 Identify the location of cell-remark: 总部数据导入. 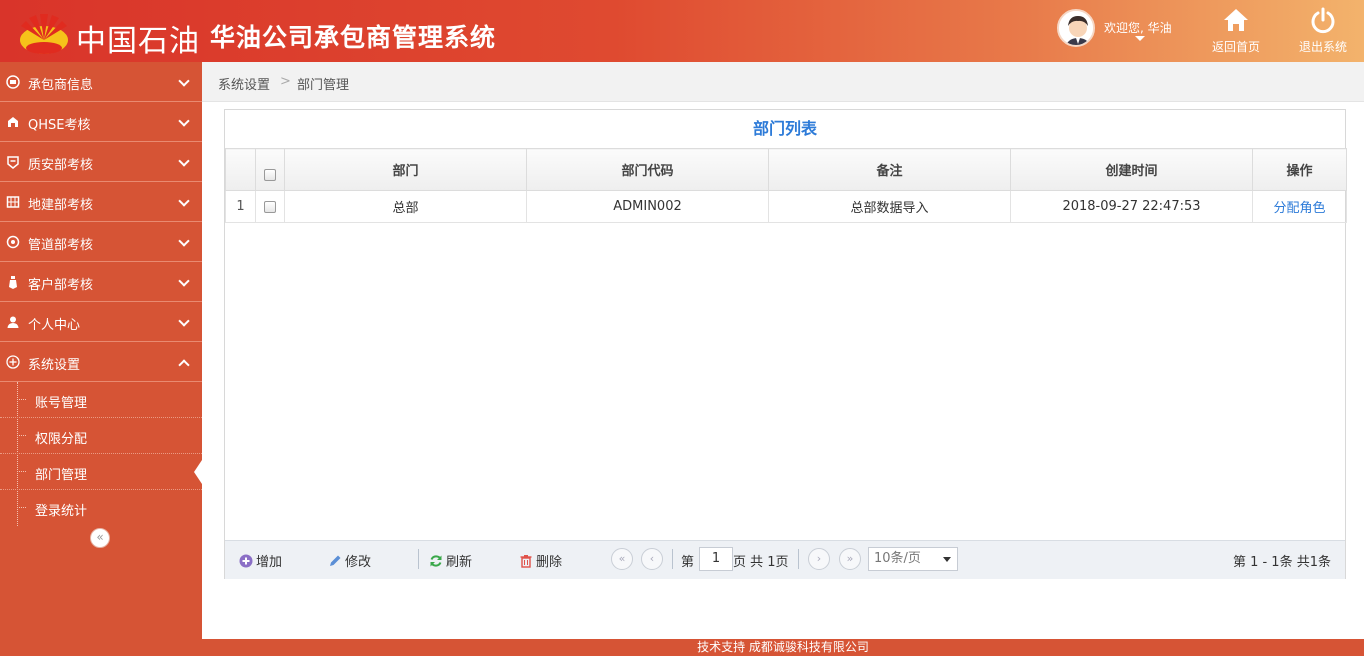
(889, 206).